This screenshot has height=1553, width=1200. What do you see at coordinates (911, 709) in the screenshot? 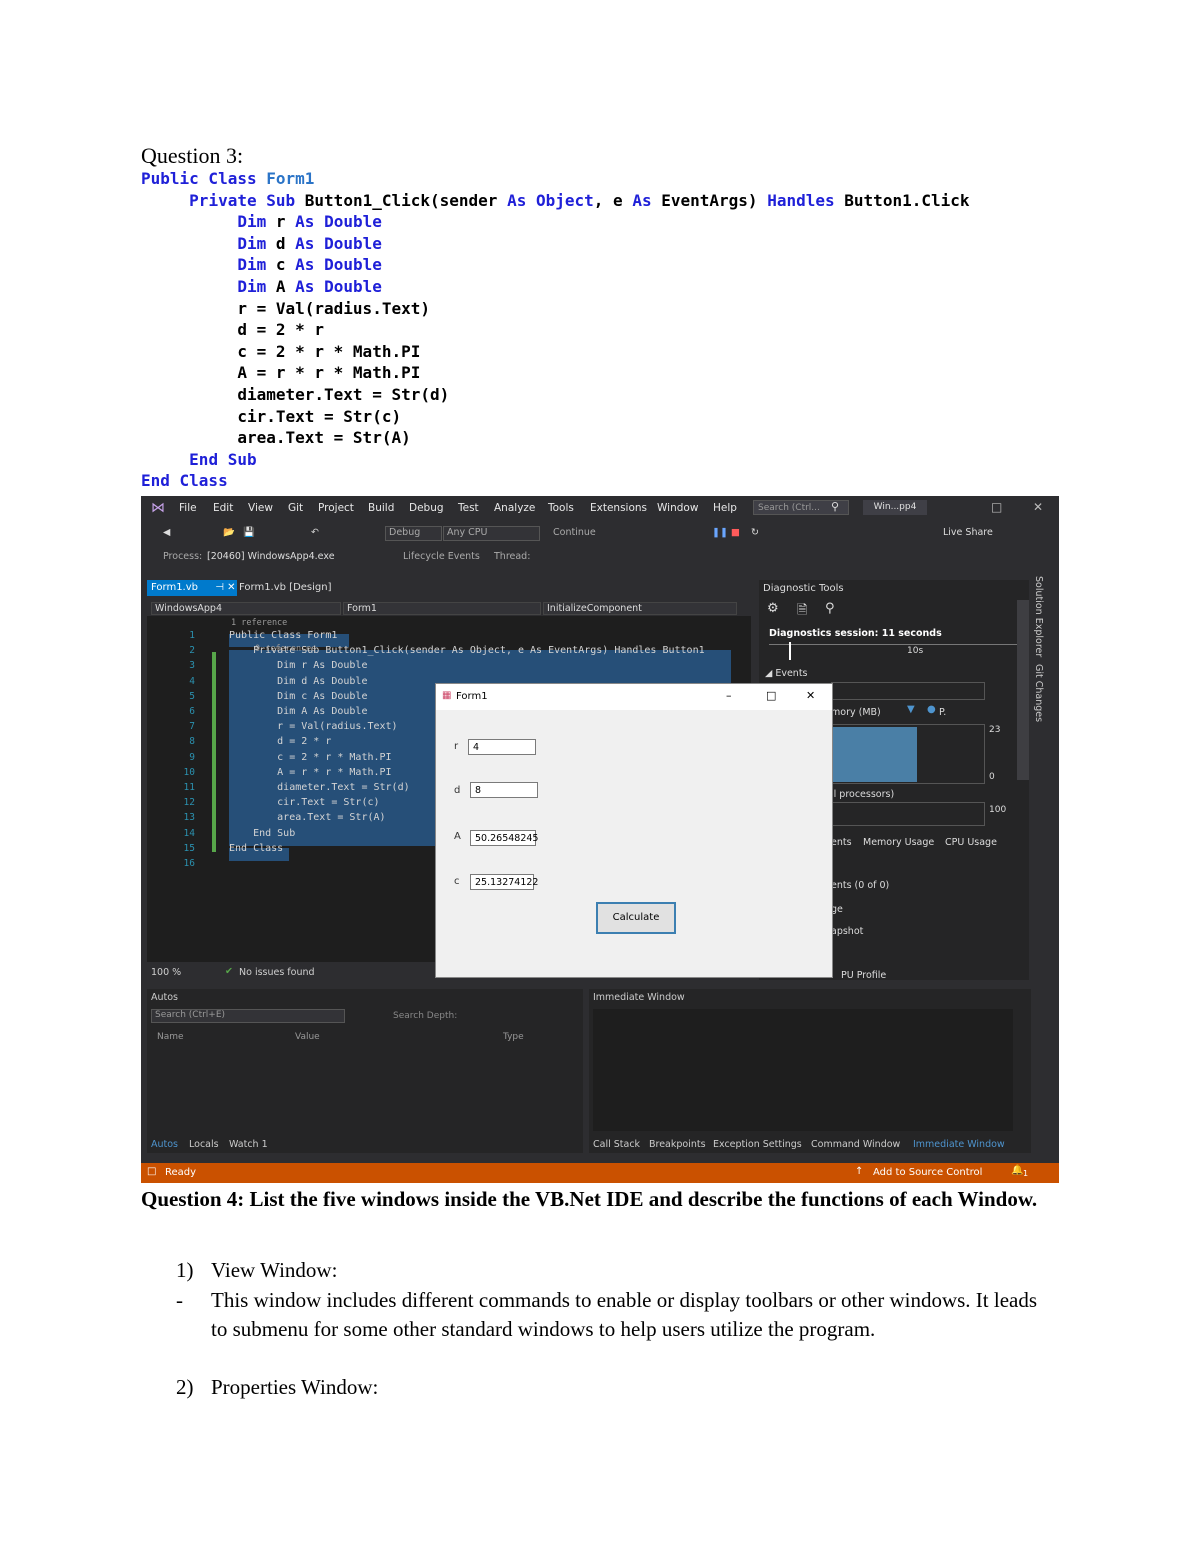
I see `filter-icon: ▼` at bounding box center [911, 709].